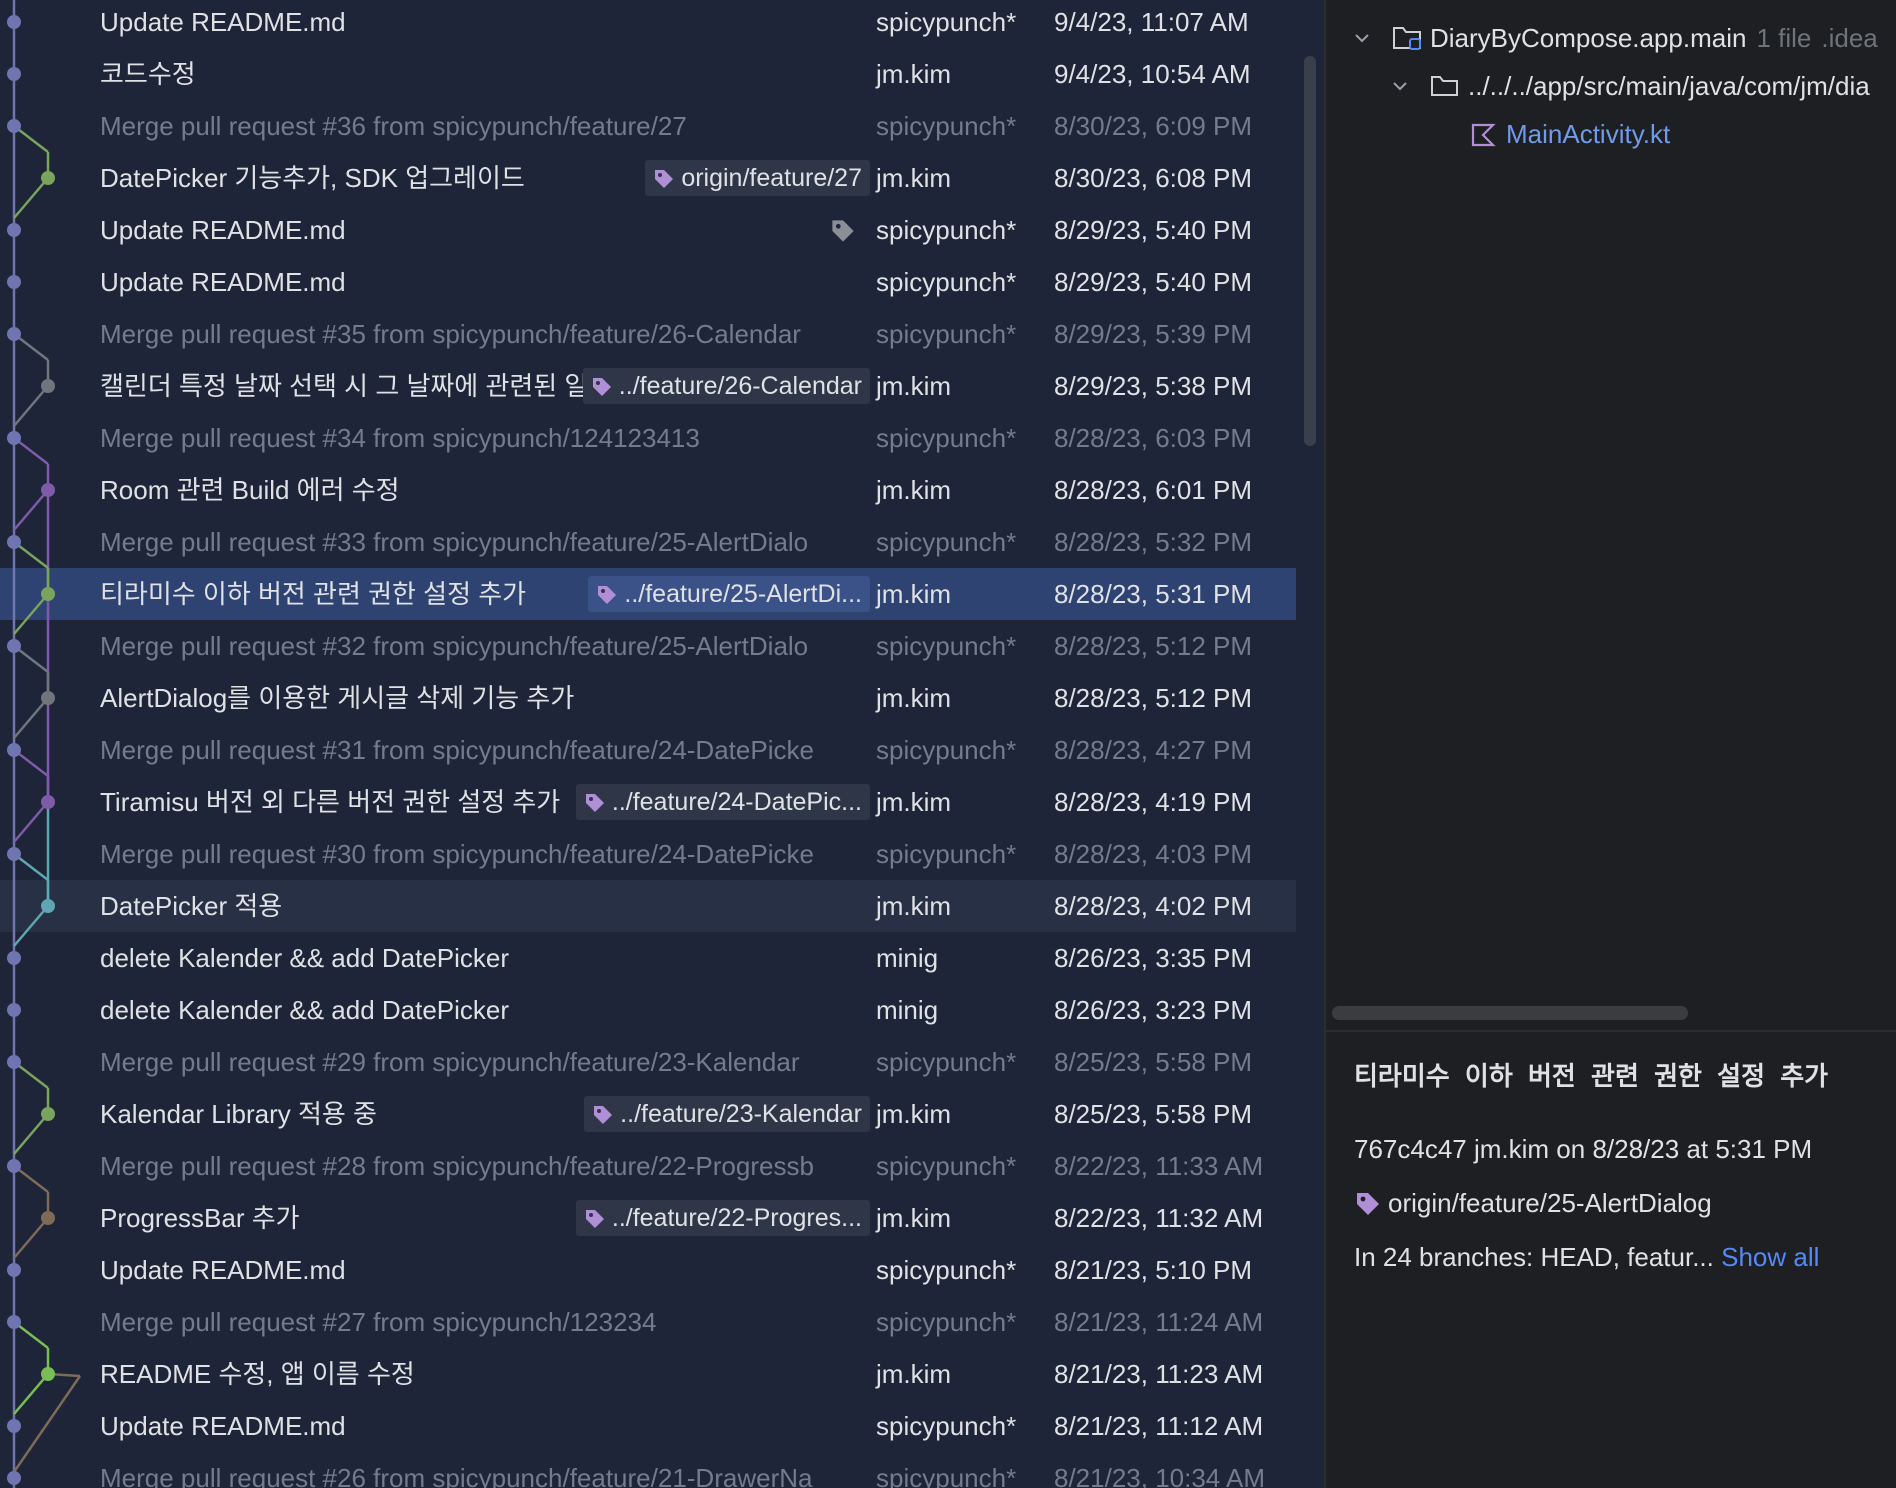 This screenshot has height=1488, width=1896. I want to click on commit-subject: Tiramisu 버전 외 다른 버전 권한 설정 추가, so click(330, 802).